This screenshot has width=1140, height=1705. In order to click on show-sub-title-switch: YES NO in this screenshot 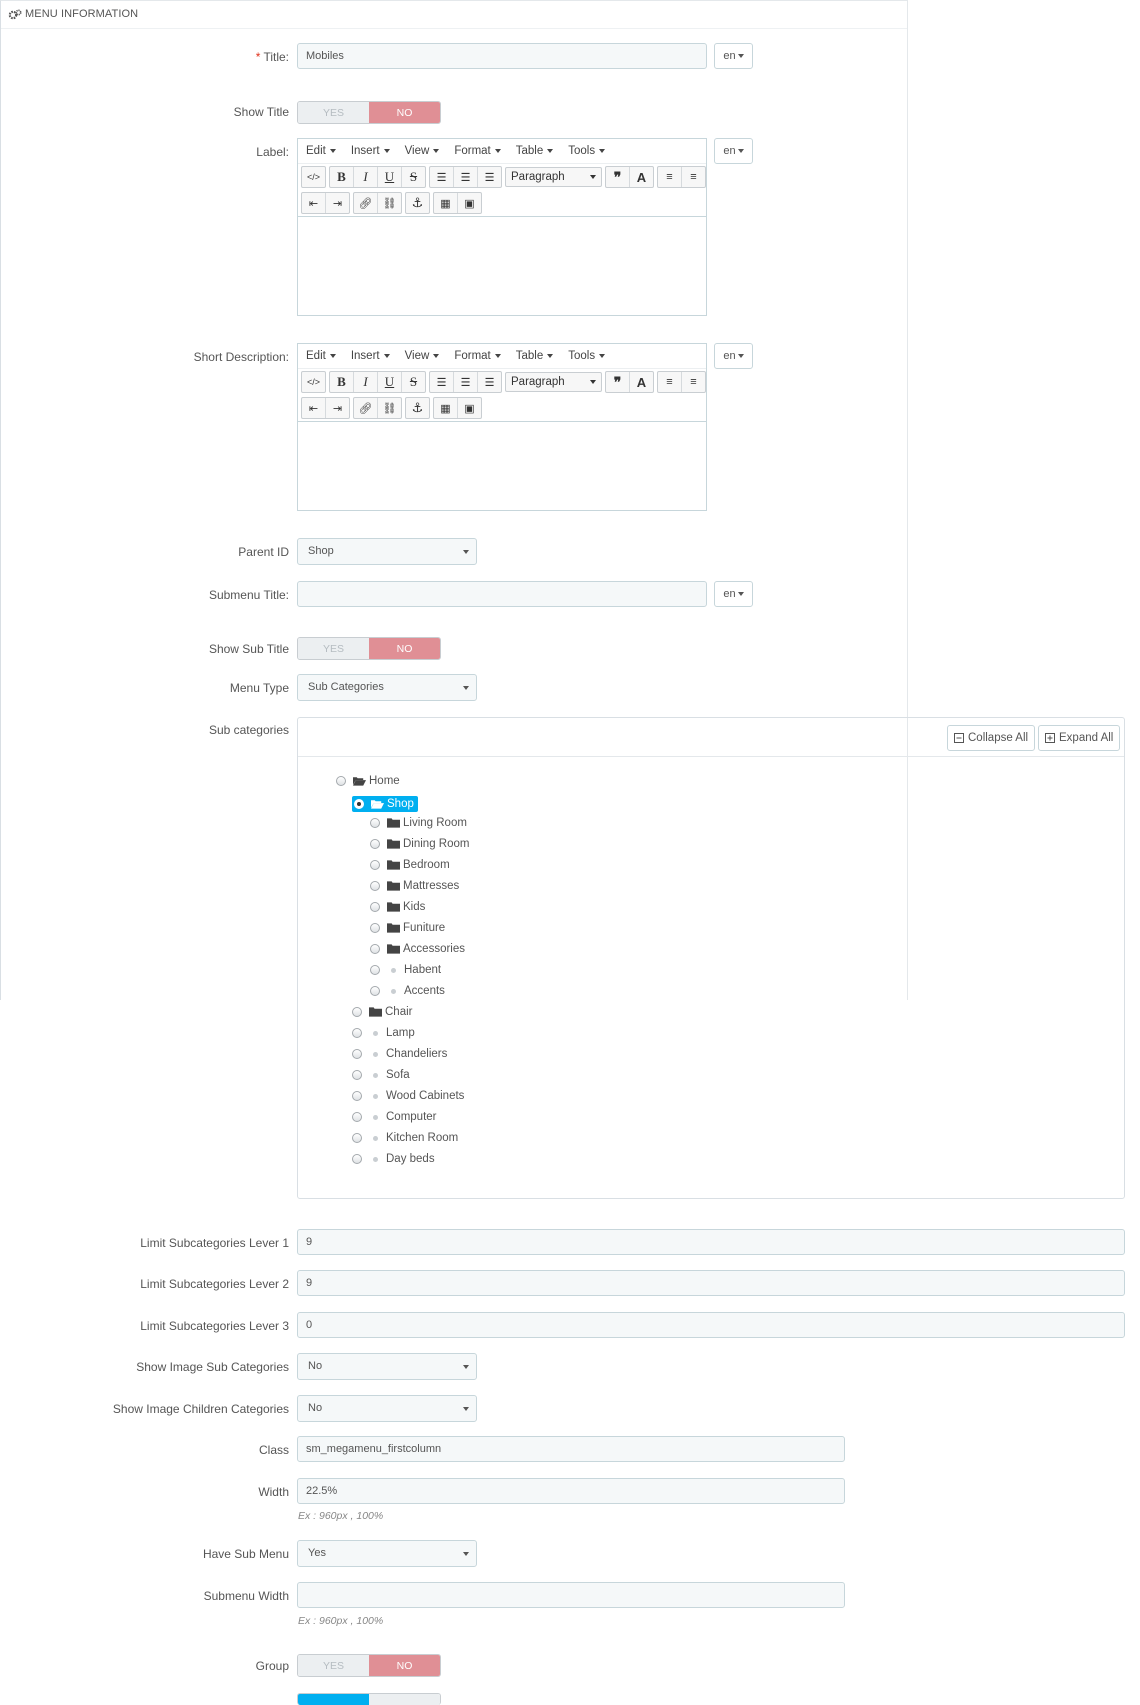, I will do `click(369, 648)`.